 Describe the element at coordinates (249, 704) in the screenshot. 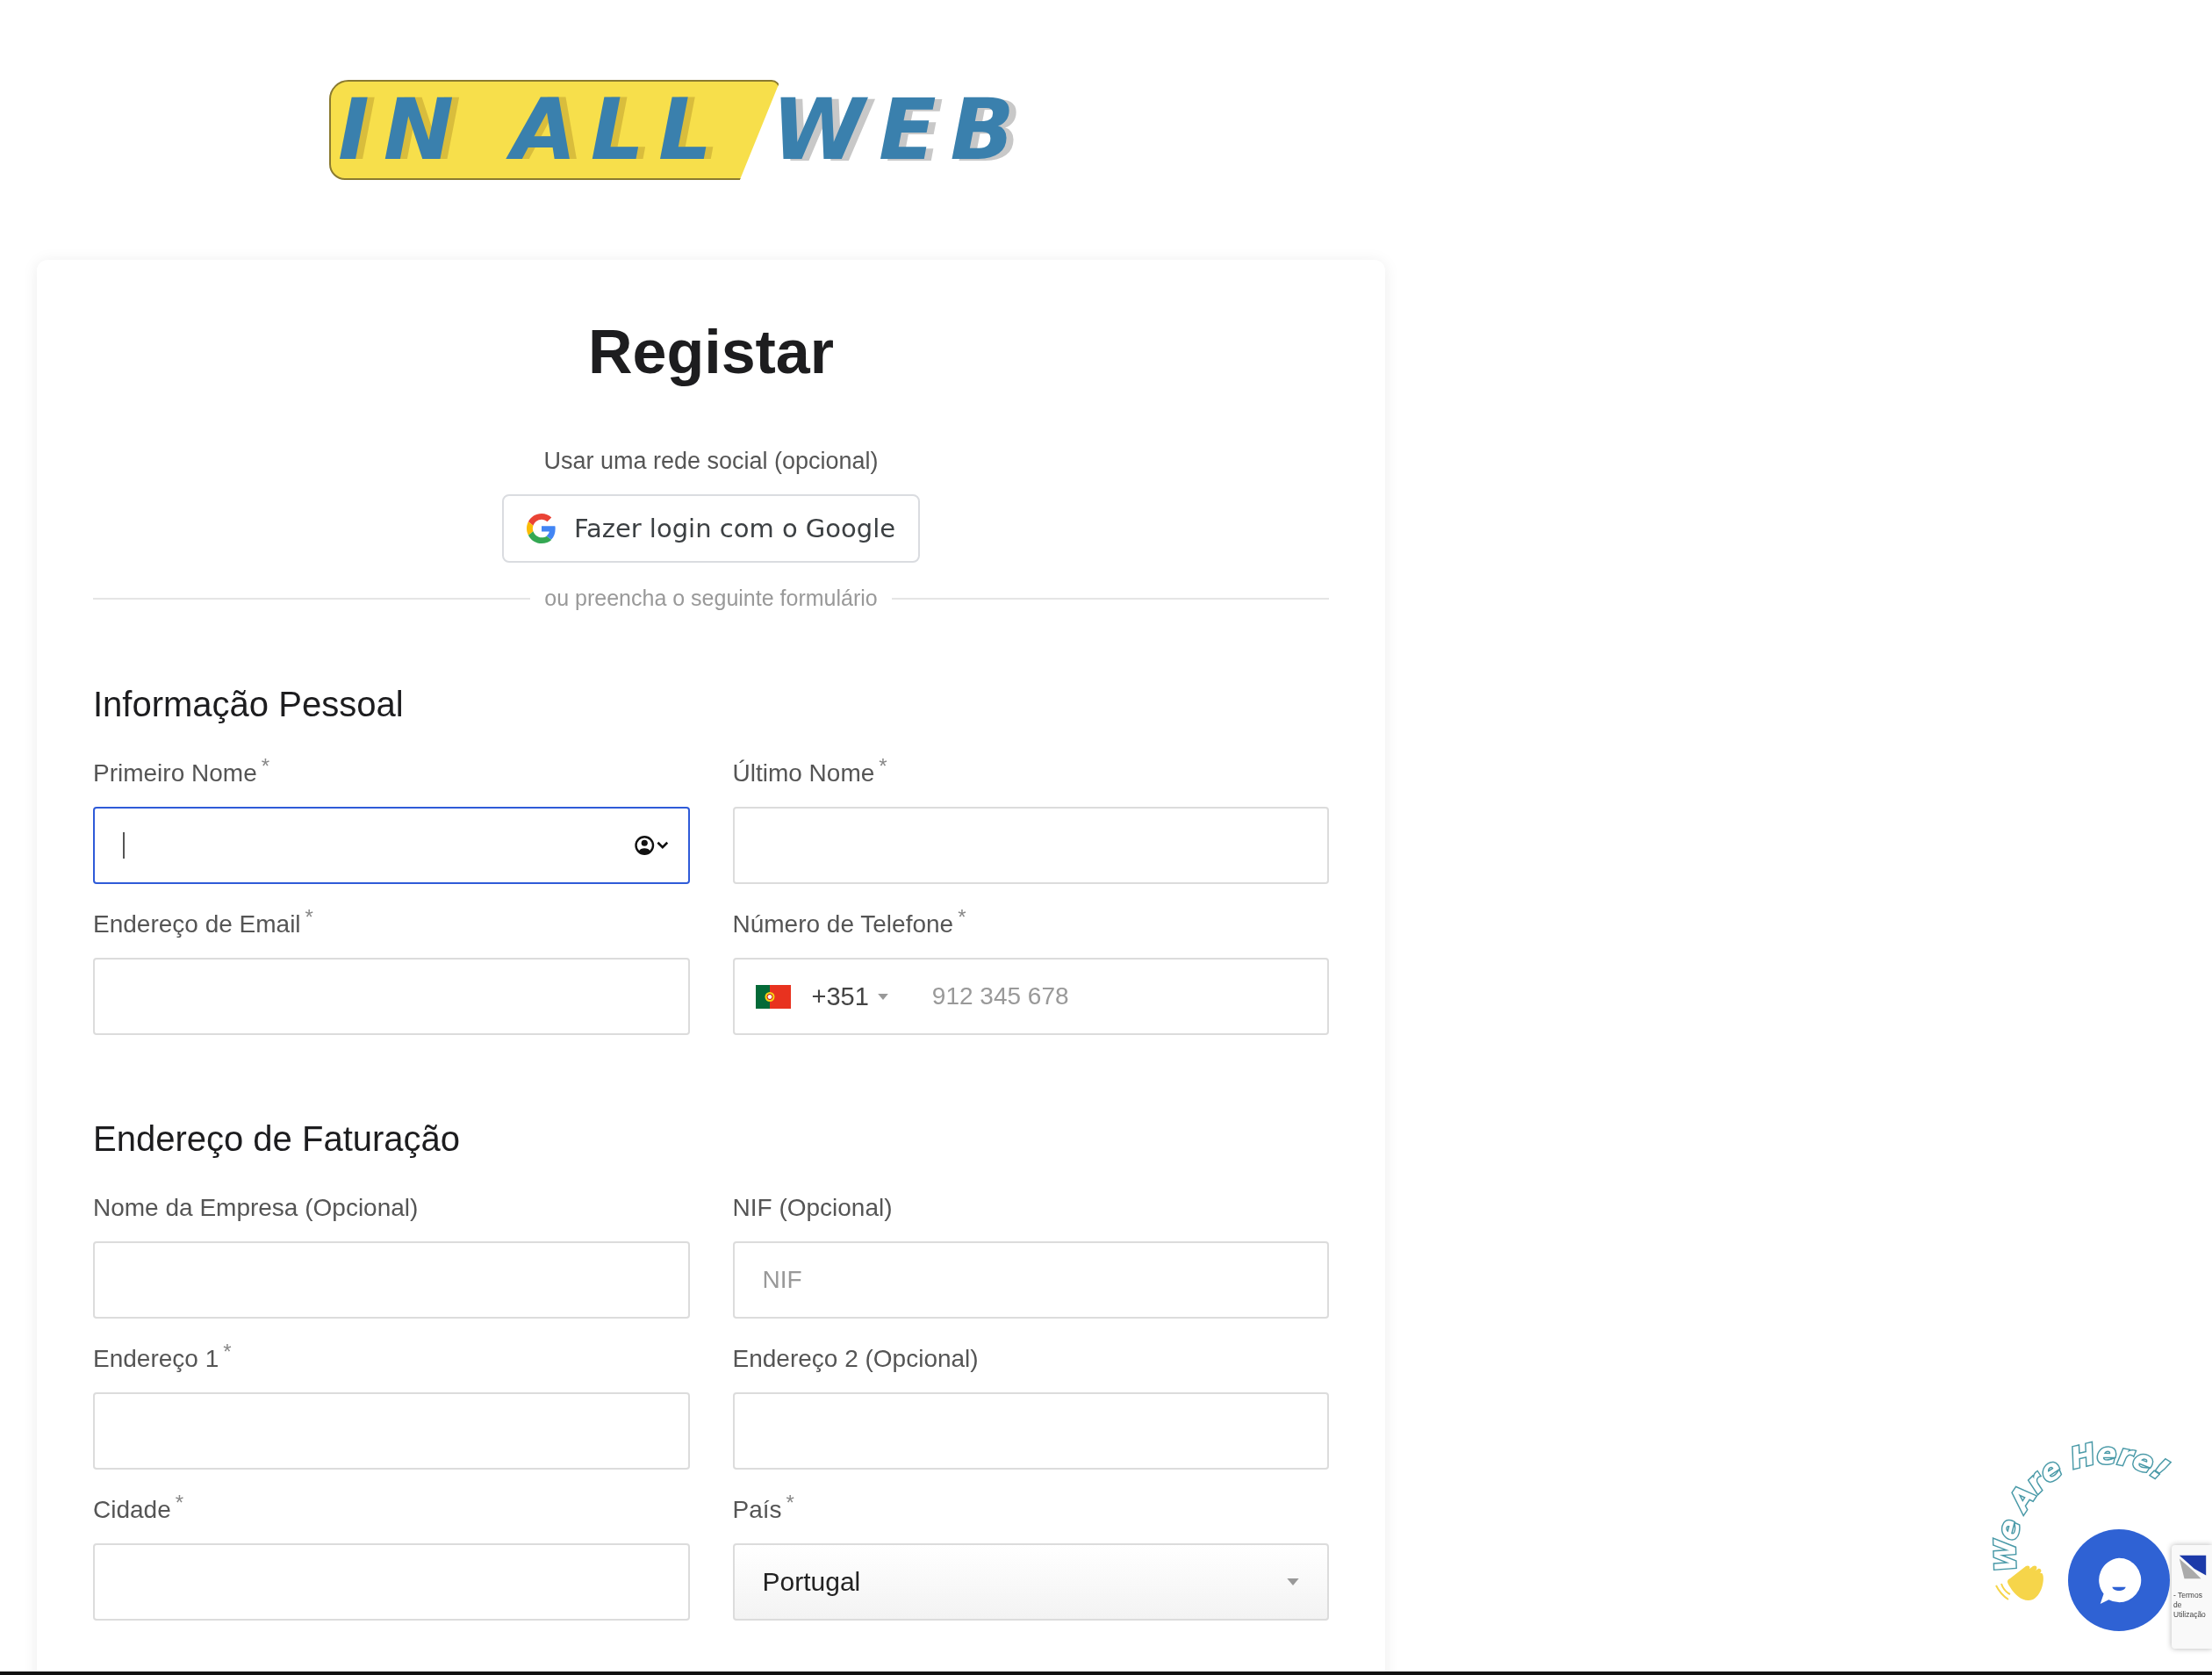

I see `section-title: Informação Pessoal` at that location.